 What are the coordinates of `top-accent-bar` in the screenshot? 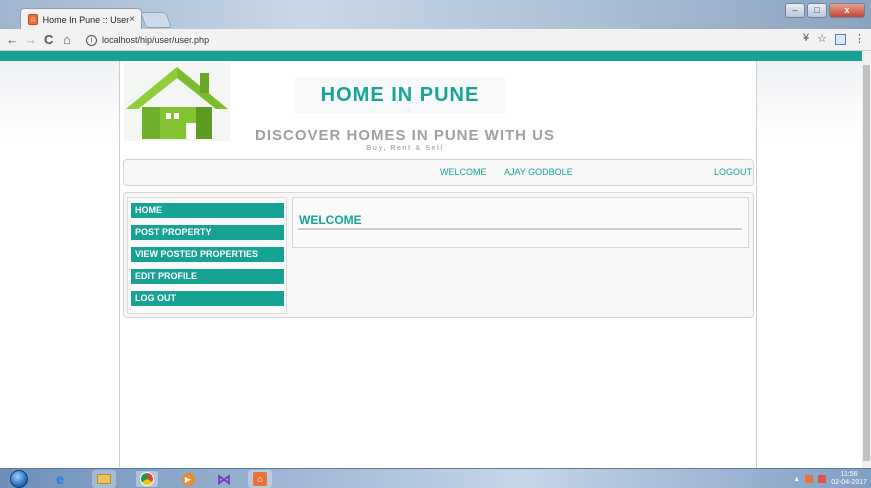 It's located at (431, 56).